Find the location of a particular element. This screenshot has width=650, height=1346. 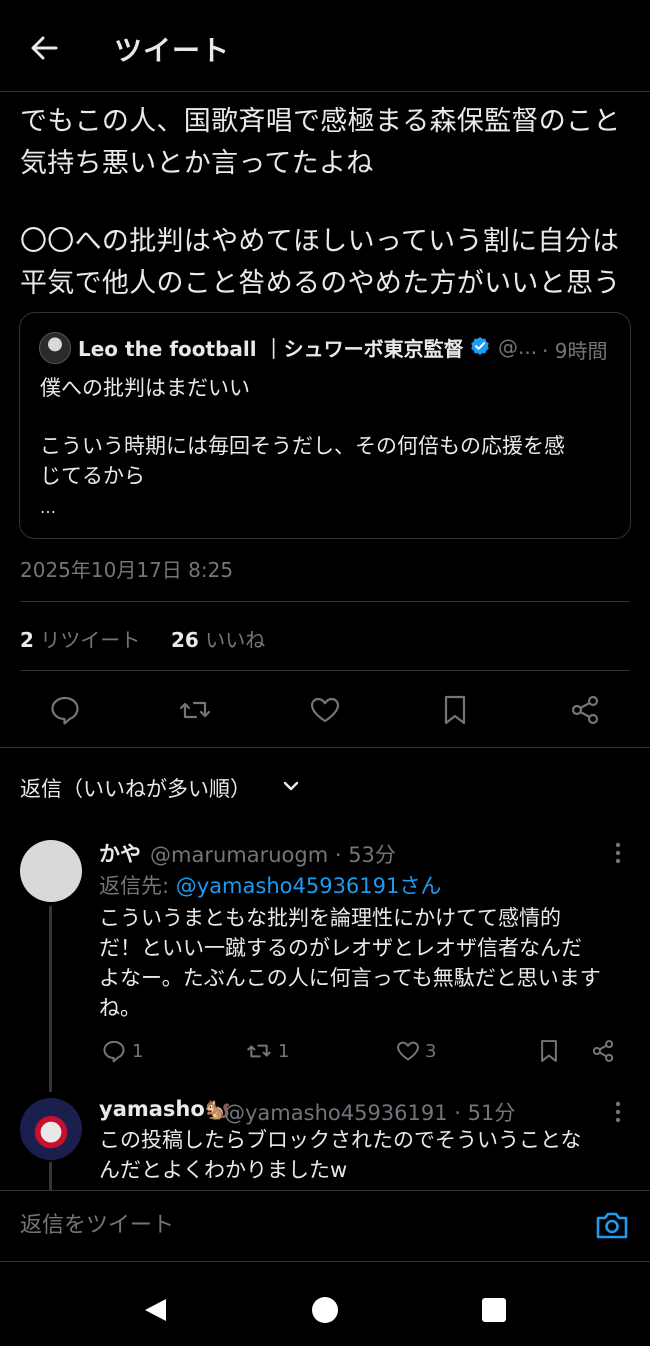

like-count: 3 is located at coordinates (431, 1051).